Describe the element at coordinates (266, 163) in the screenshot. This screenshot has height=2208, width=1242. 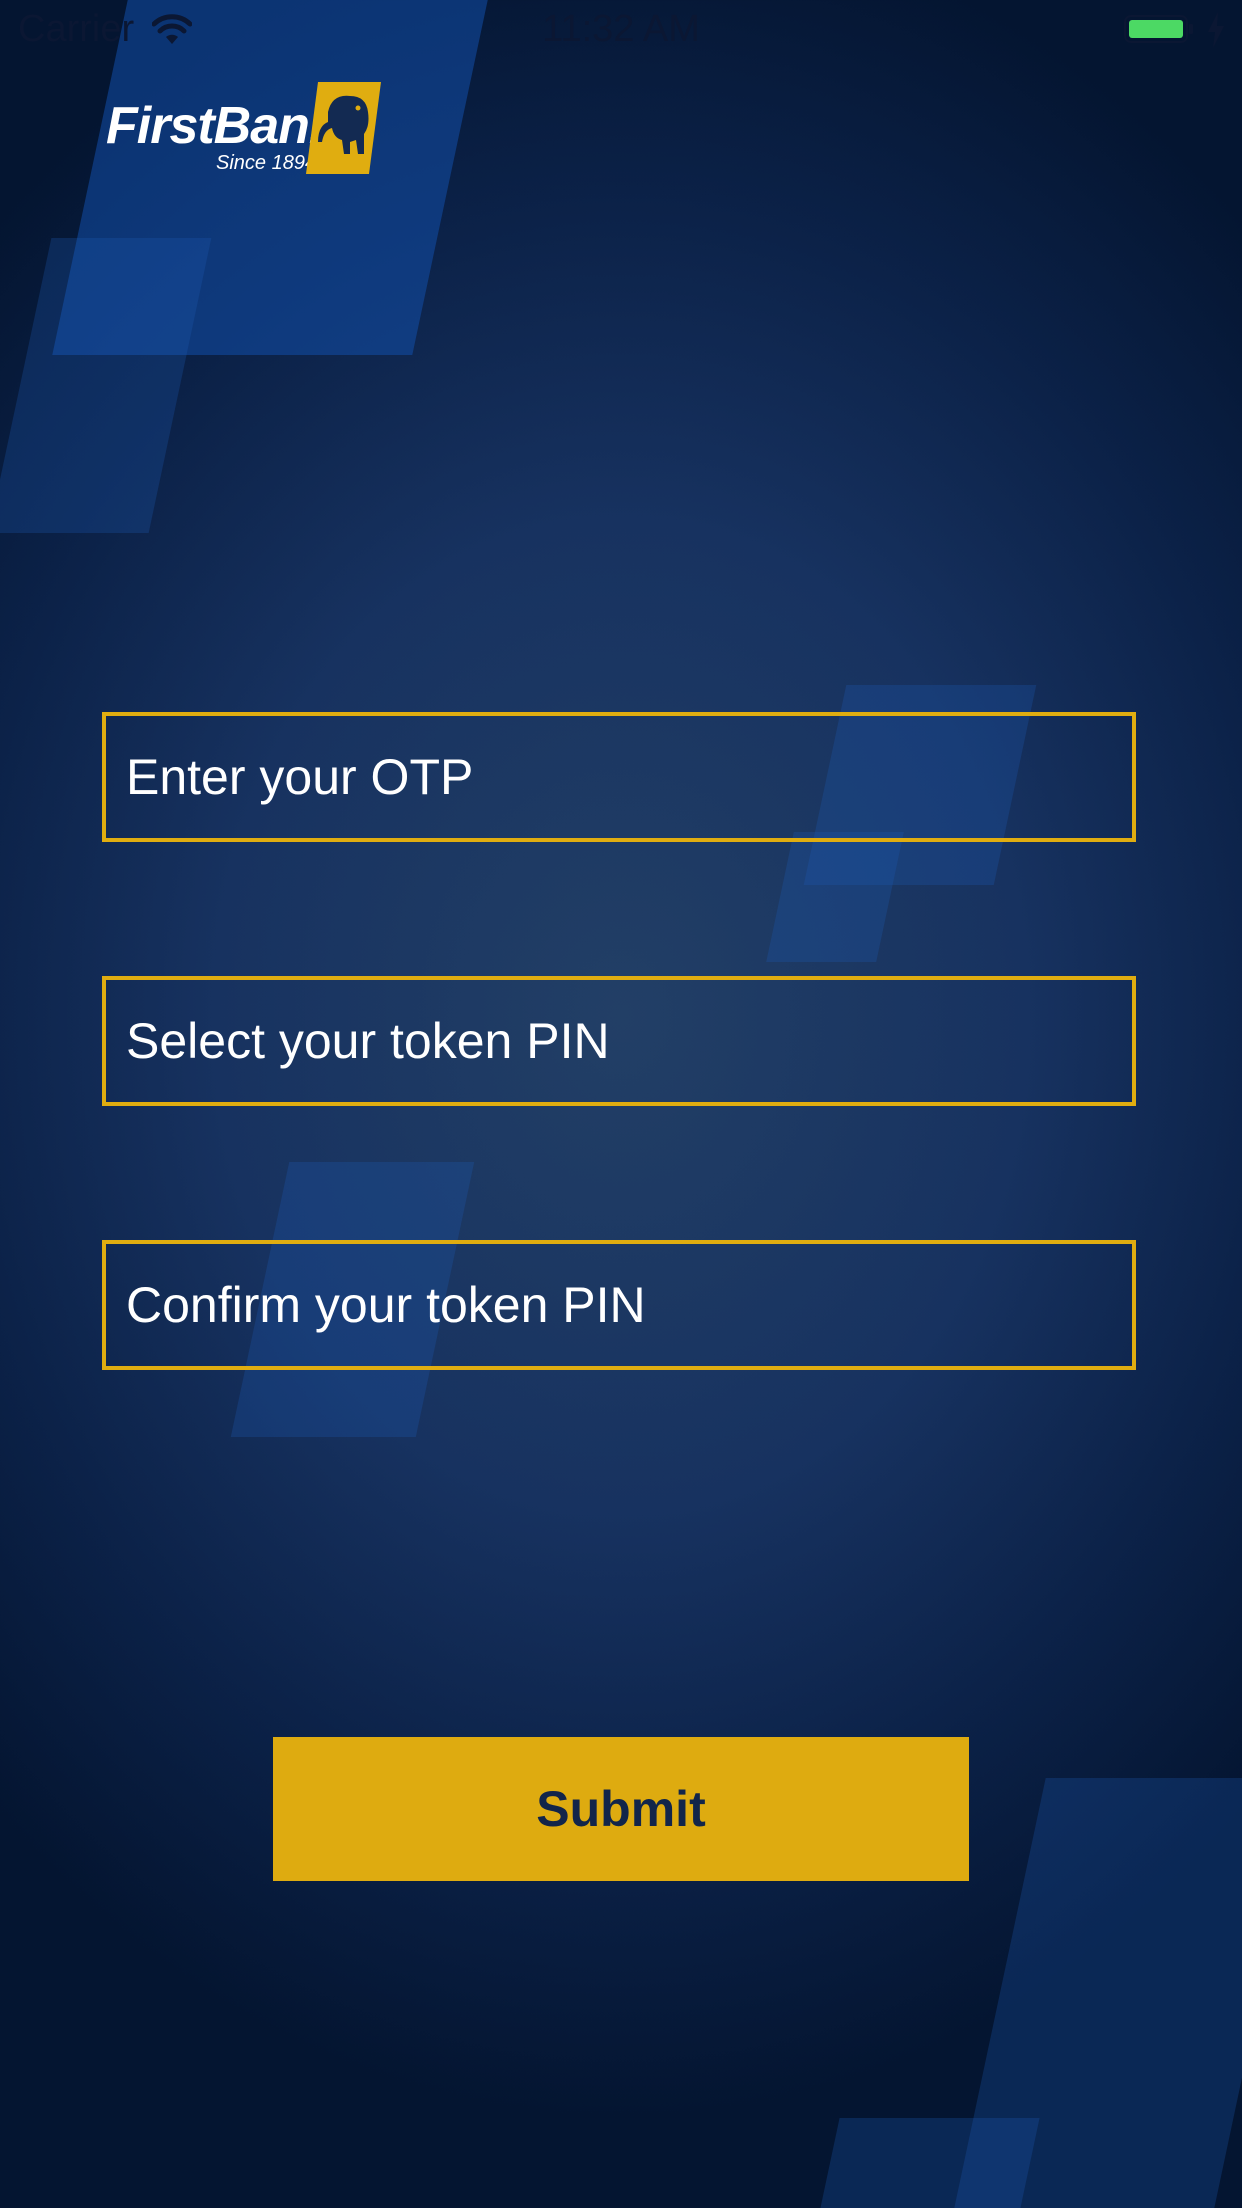
I see `logo-tagline: Since 1894` at that location.